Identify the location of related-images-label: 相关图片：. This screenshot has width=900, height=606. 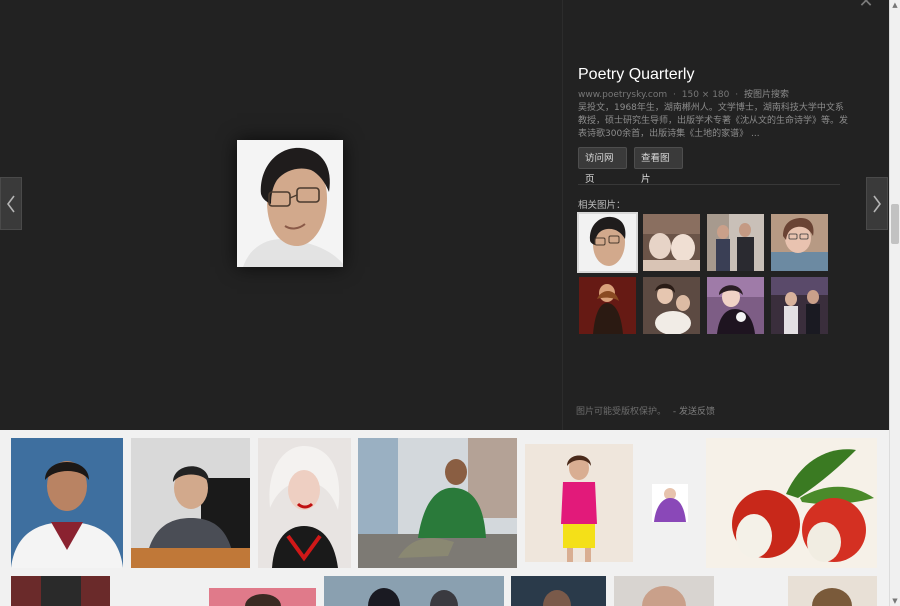
(602, 205).